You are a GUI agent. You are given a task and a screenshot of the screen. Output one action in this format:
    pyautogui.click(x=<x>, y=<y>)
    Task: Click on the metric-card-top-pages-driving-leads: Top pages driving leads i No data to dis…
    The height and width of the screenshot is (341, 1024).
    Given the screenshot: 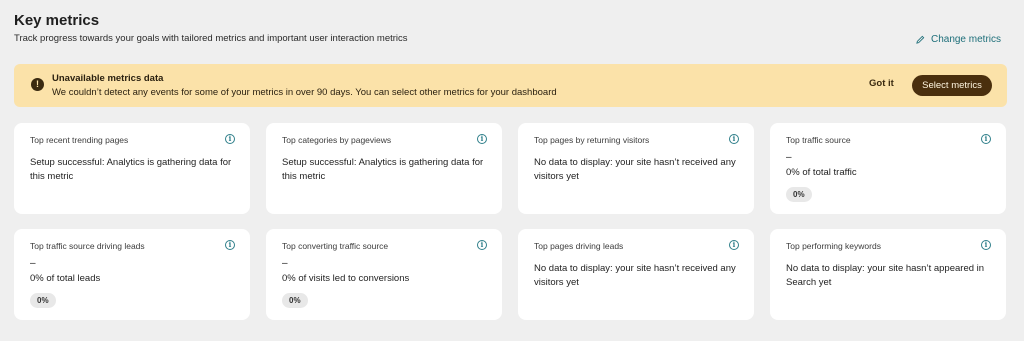 What is the action you would take?
    pyautogui.click(x=636, y=274)
    